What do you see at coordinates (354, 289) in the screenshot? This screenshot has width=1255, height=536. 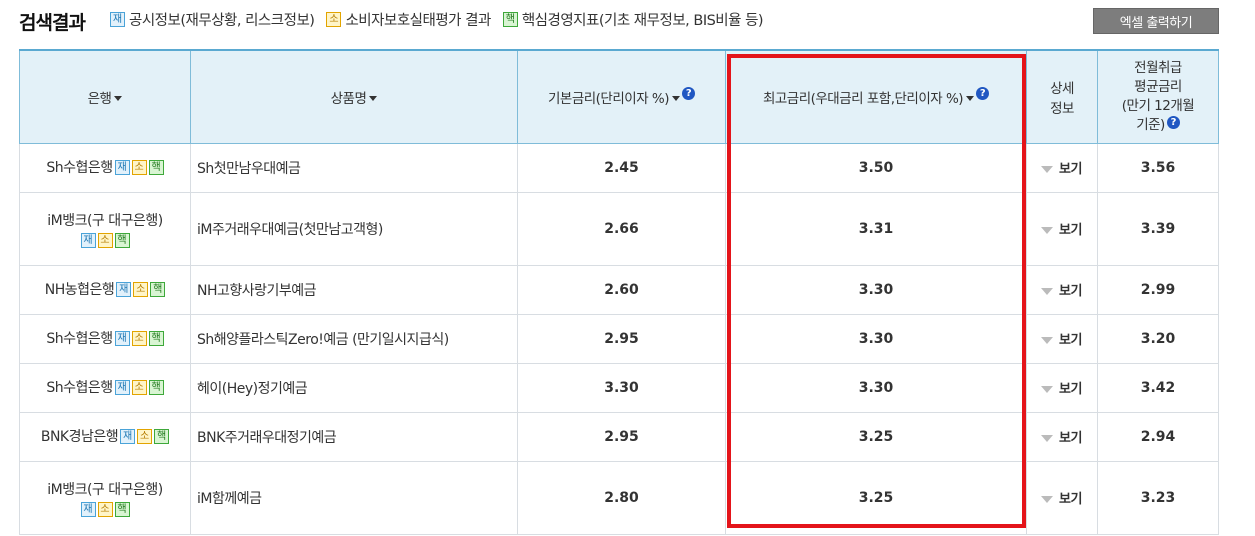 I see `product-name: NH고향사랑기부예금` at bounding box center [354, 289].